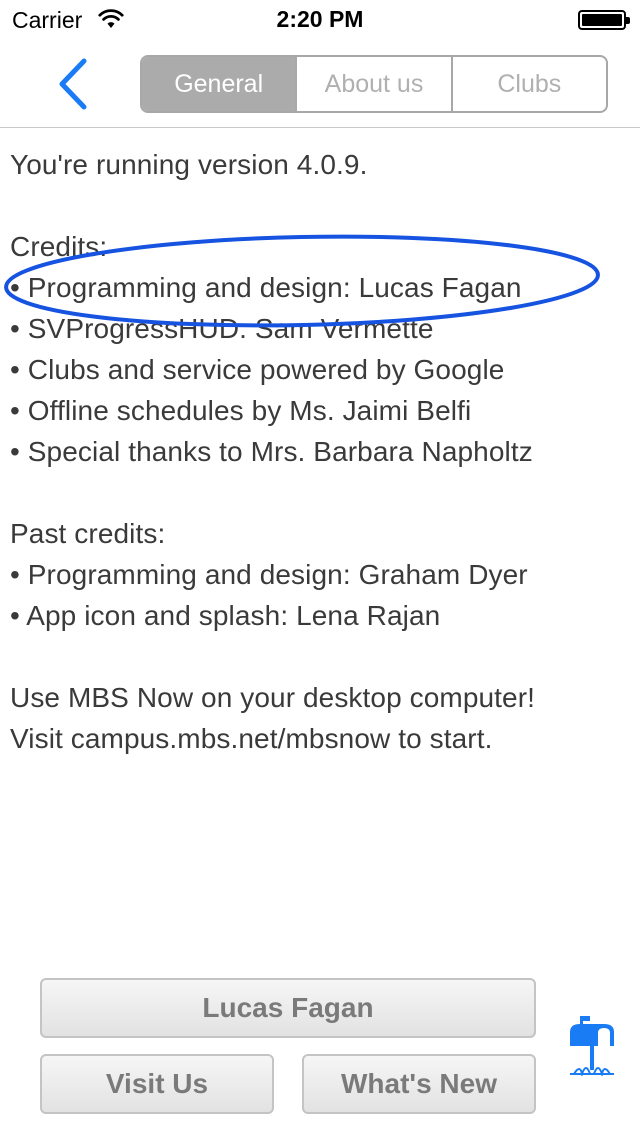 The width and height of the screenshot is (640, 1136). What do you see at coordinates (88, 533) in the screenshot?
I see `past-credits-heading: Past credits:` at bounding box center [88, 533].